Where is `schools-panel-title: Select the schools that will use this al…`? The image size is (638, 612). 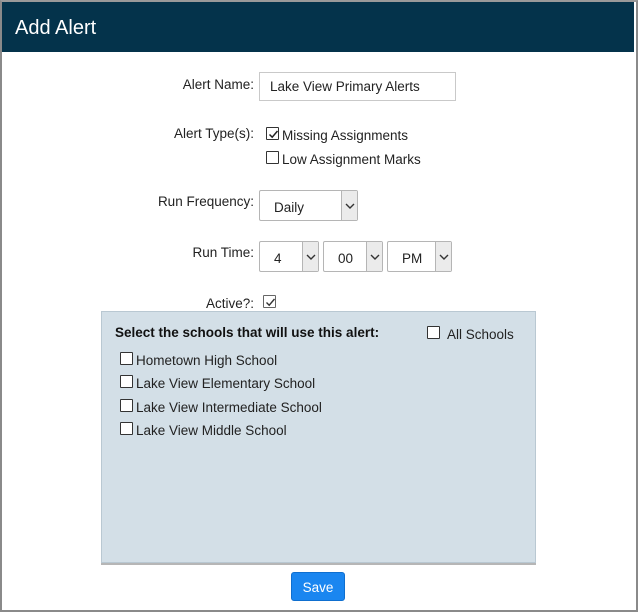 schools-panel-title: Select the schools that will use this al… is located at coordinates (247, 332).